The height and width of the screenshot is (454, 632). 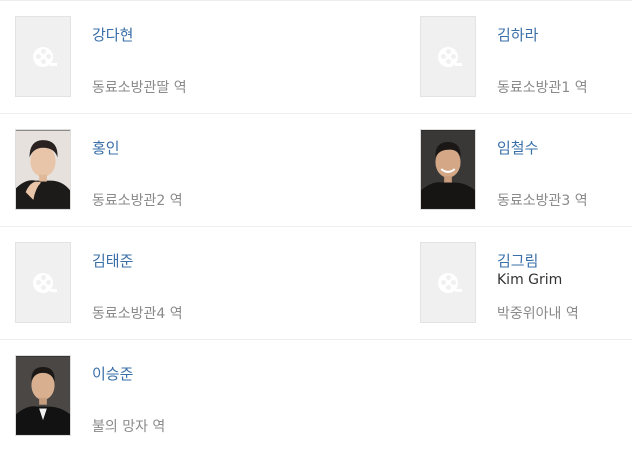 What do you see at coordinates (125, 174) in the screenshot?
I see `cast-card: 홍인 동료소방관2 역` at bounding box center [125, 174].